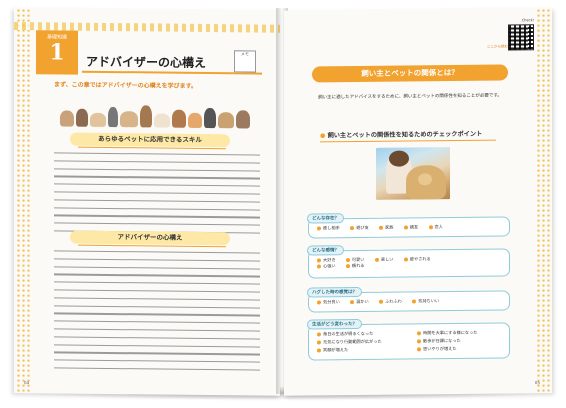 This screenshot has height=408, width=566. Describe the element at coordinates (334, 324) in the screenshot. I see `check-box-label: 生活がどう変わった？` at that location.